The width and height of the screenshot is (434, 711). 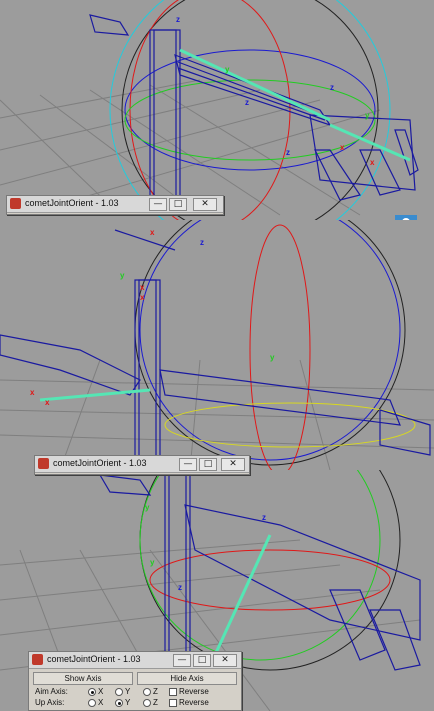 What do you see at coordinates (135, 678) in the screenshot?
I see `axis-buttons-row: Show Axis Hide Axis` at bounding box center [135, 678].